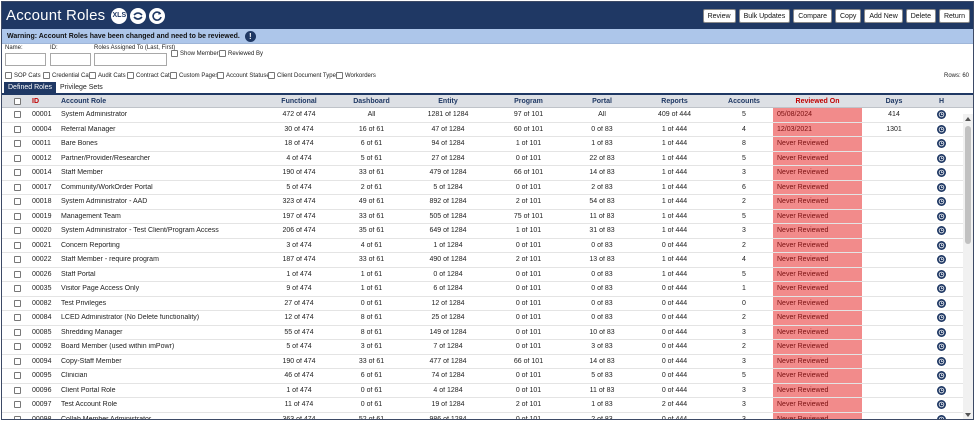 The width and height of the screenshot is (975, 421). Describe the element at coordinates (968, 119) in the screenshot. I see `scroll-up-arrow` at that location.